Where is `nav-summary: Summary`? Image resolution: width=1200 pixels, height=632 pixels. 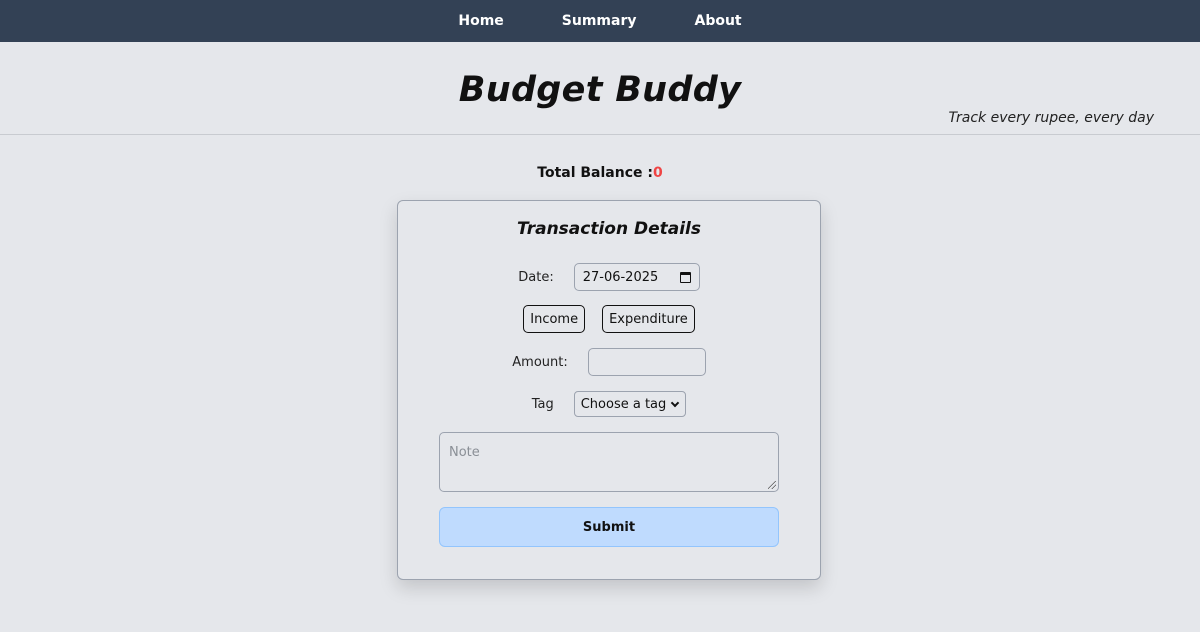
nav-summary: Summary is located at coordinates (599, 21).